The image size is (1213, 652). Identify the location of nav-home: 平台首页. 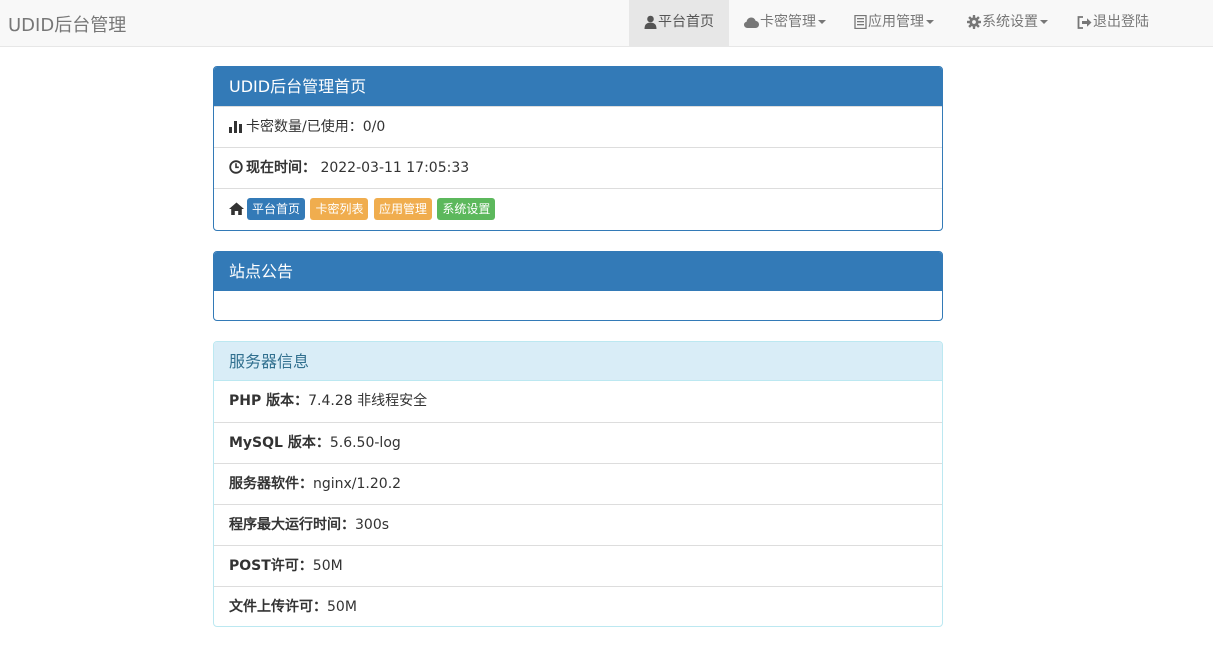
(679, 23).